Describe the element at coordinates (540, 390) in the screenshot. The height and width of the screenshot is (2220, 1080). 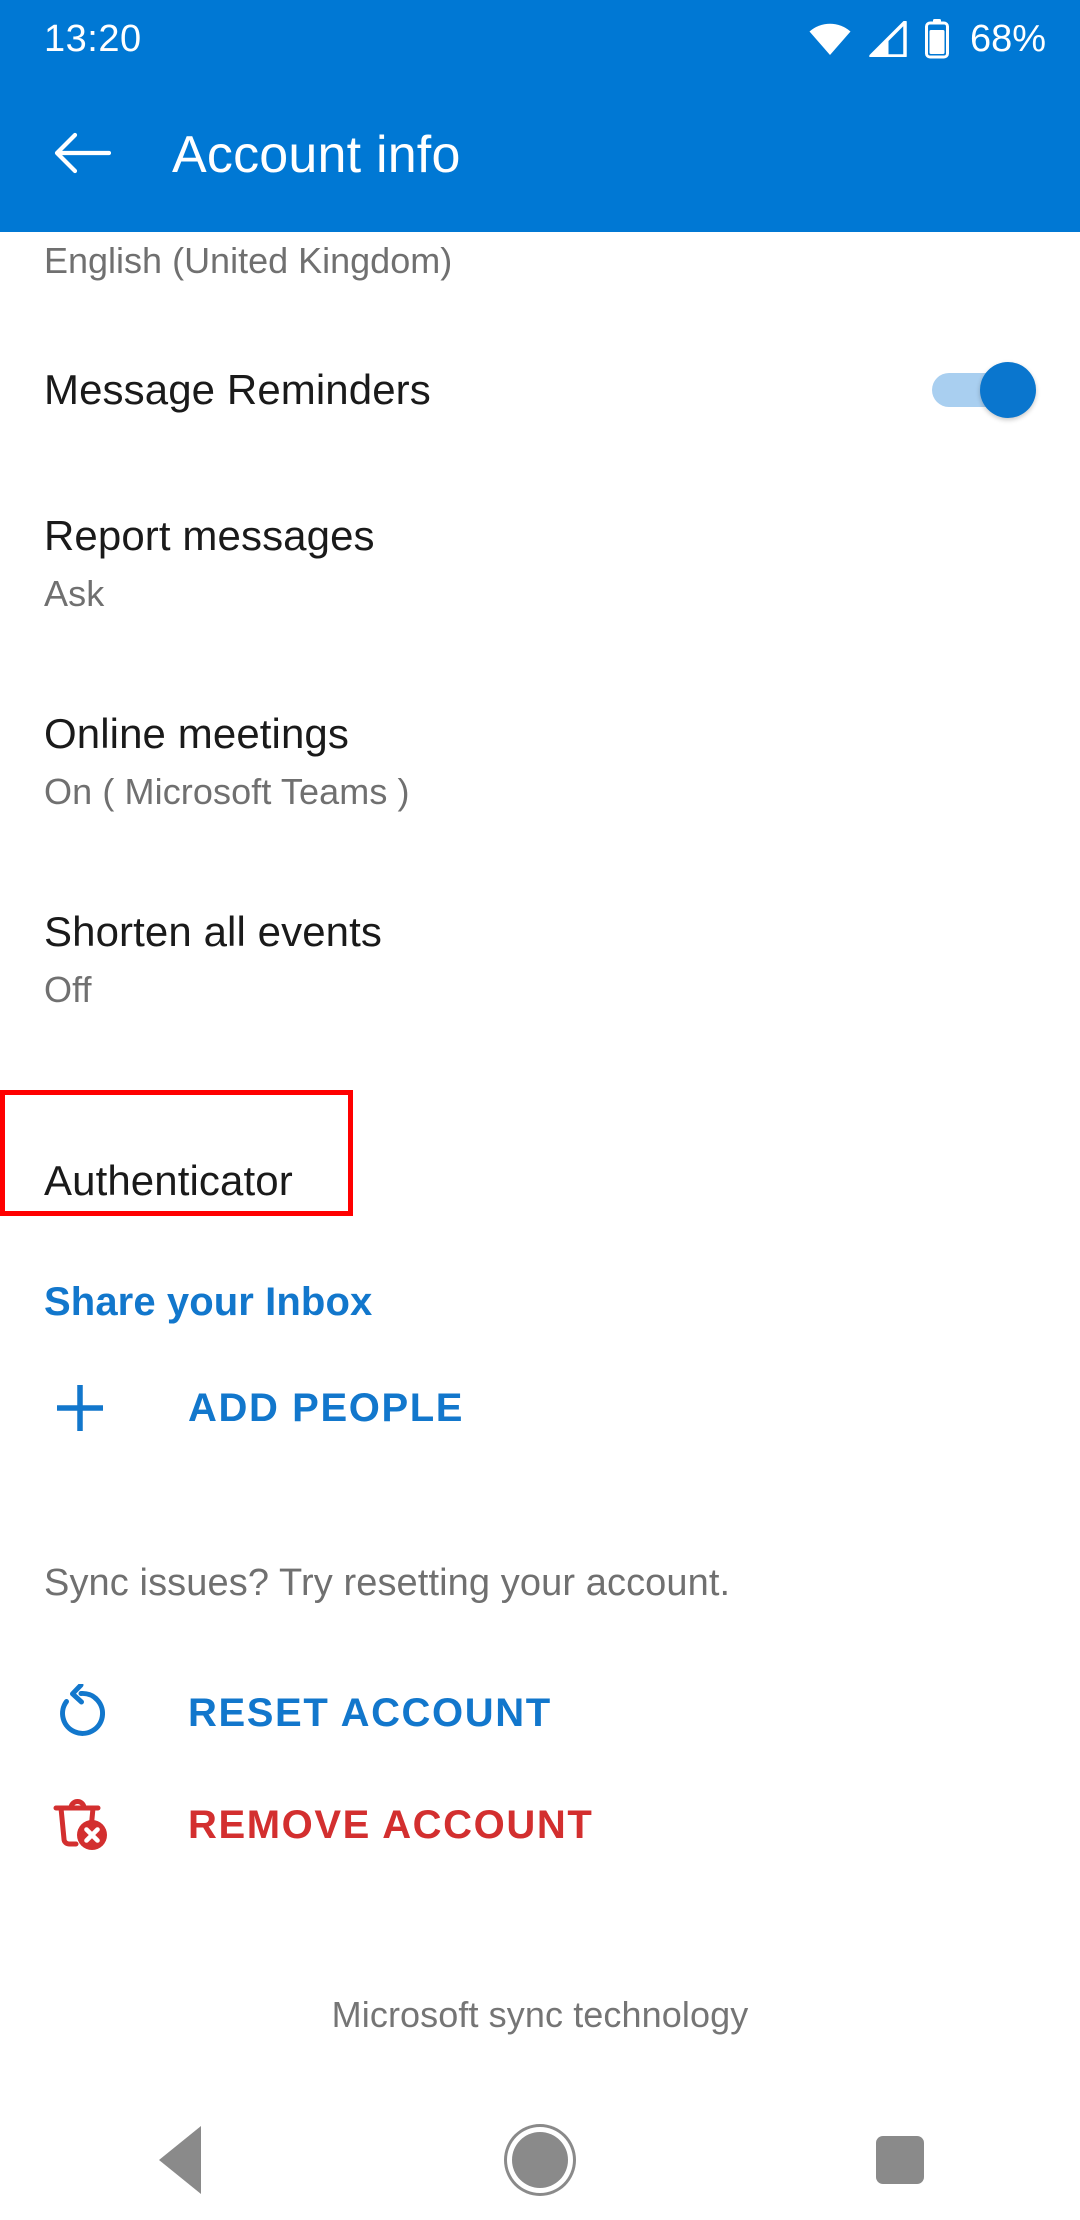
I see `setting-row-message-reminders: Message Reminders` at that location.